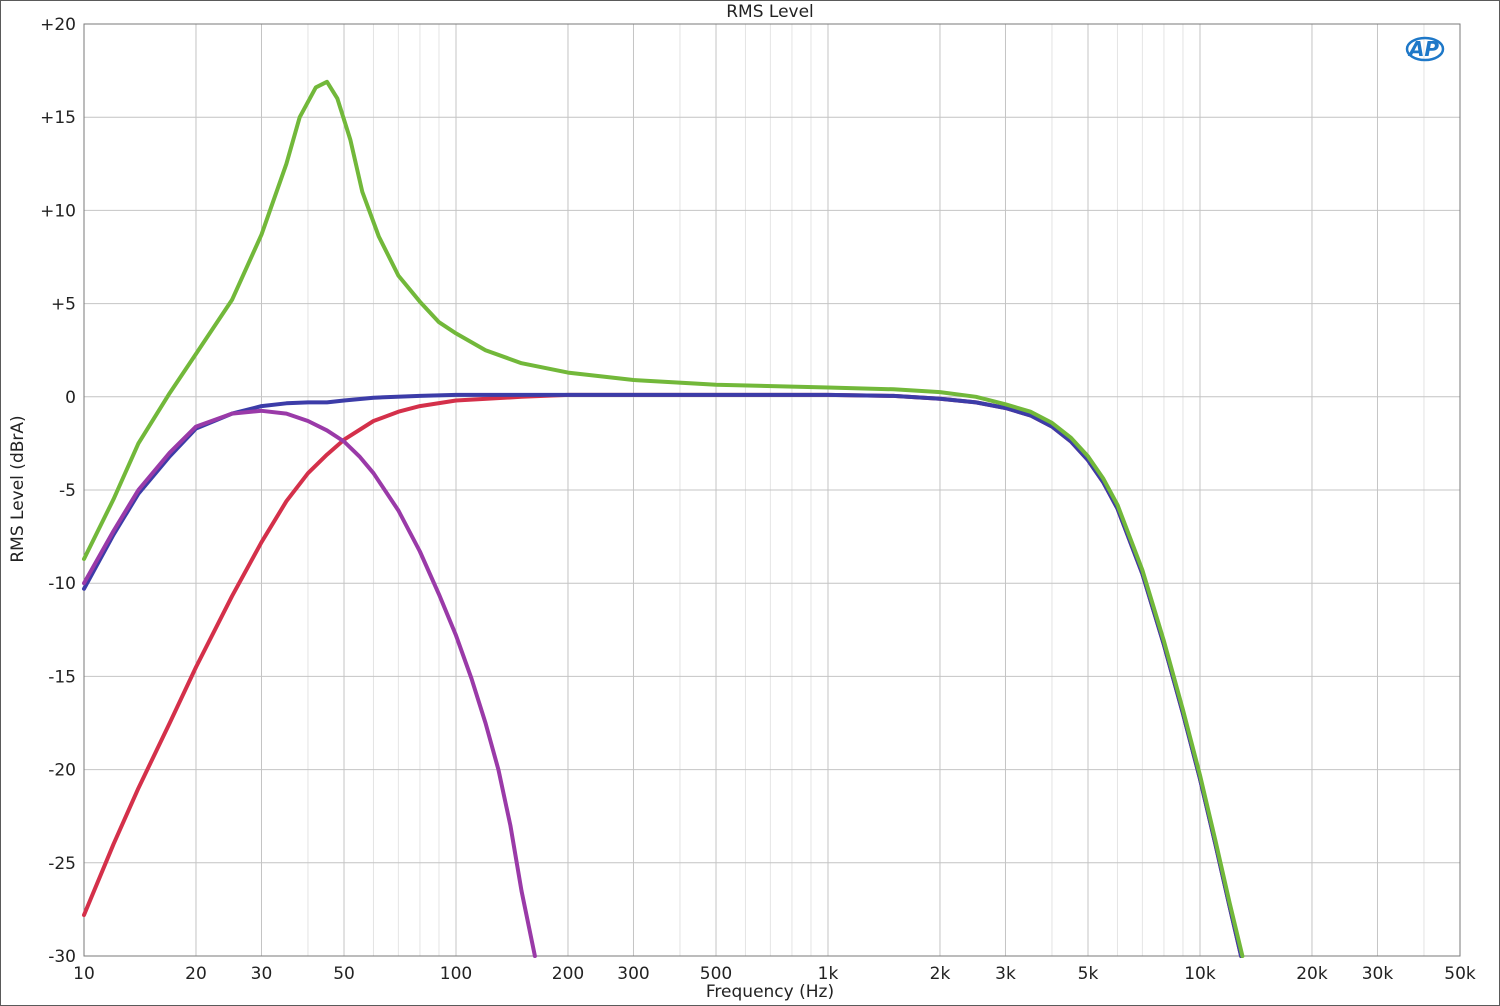  What do you see at coordinates (1200, 974) in the screenshot?
I see `x-tick-label: 10k` at bounding box center [1200, 974].